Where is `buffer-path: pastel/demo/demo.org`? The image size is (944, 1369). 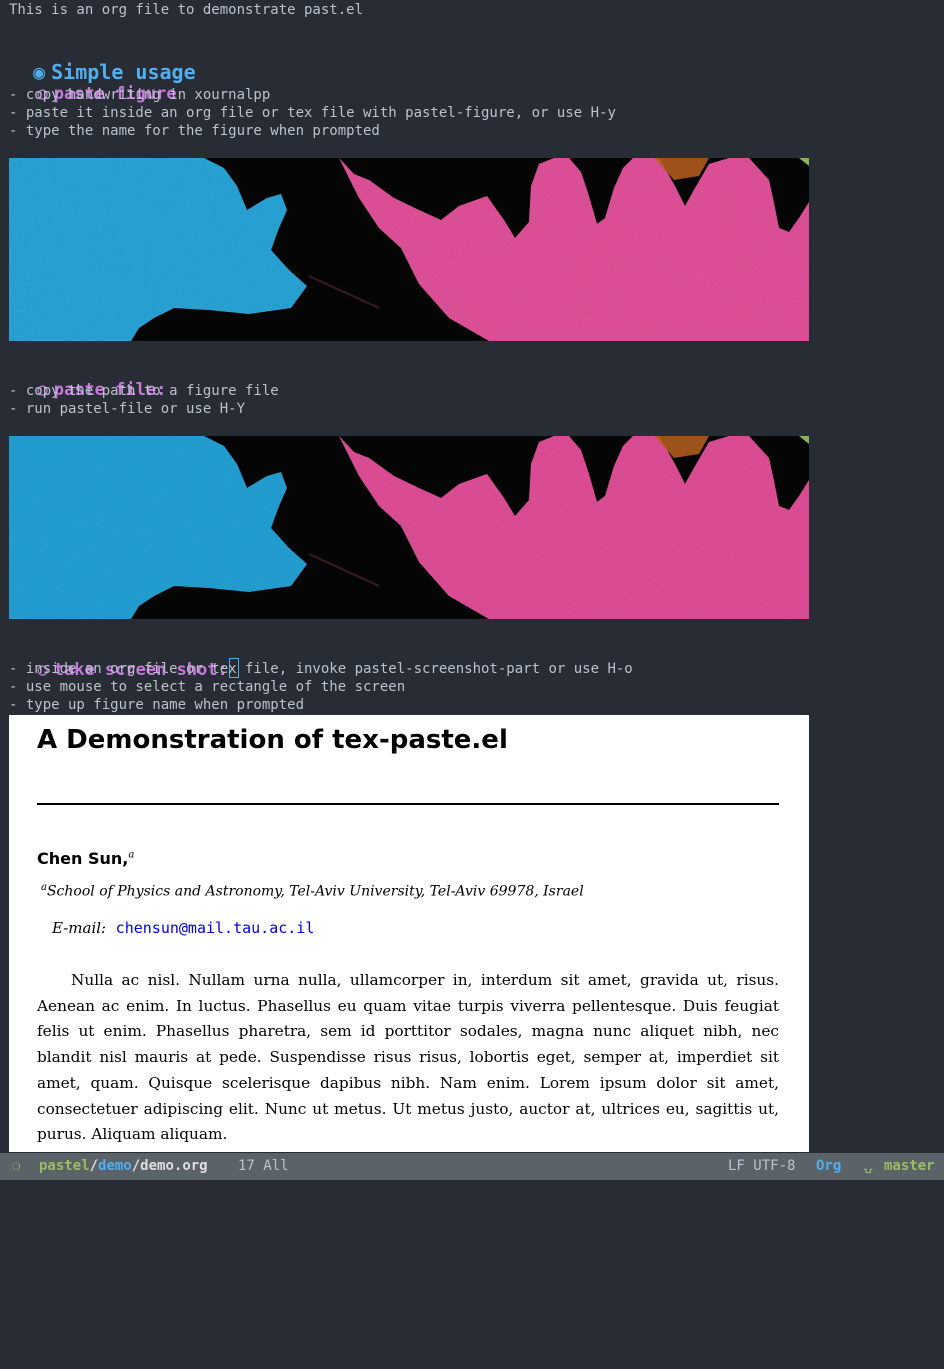 buffer-path: pastel/demo/demo.org is located at coordinates (123, 1166).